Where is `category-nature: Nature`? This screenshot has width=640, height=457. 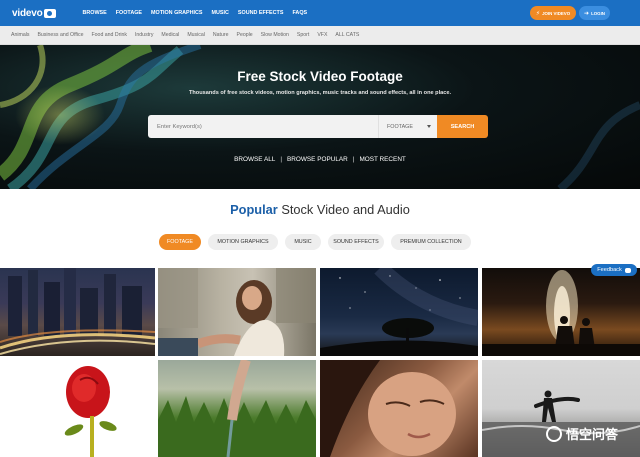
category-nature: Nature is located at coordinates (221, 35).